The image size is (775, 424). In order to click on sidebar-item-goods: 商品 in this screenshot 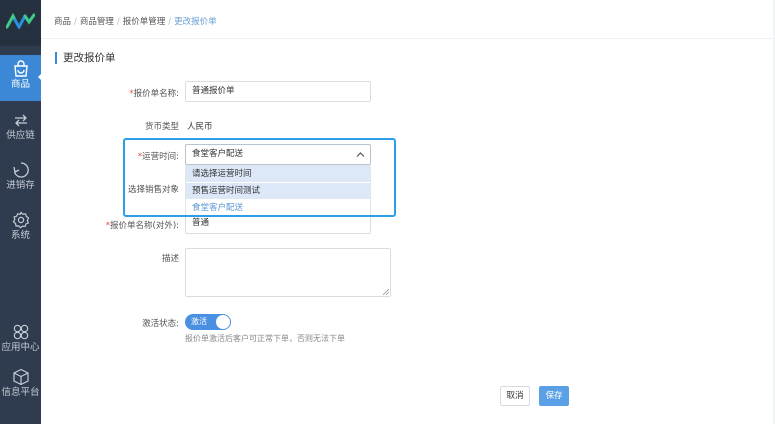, I will do `click(21, 78)`.